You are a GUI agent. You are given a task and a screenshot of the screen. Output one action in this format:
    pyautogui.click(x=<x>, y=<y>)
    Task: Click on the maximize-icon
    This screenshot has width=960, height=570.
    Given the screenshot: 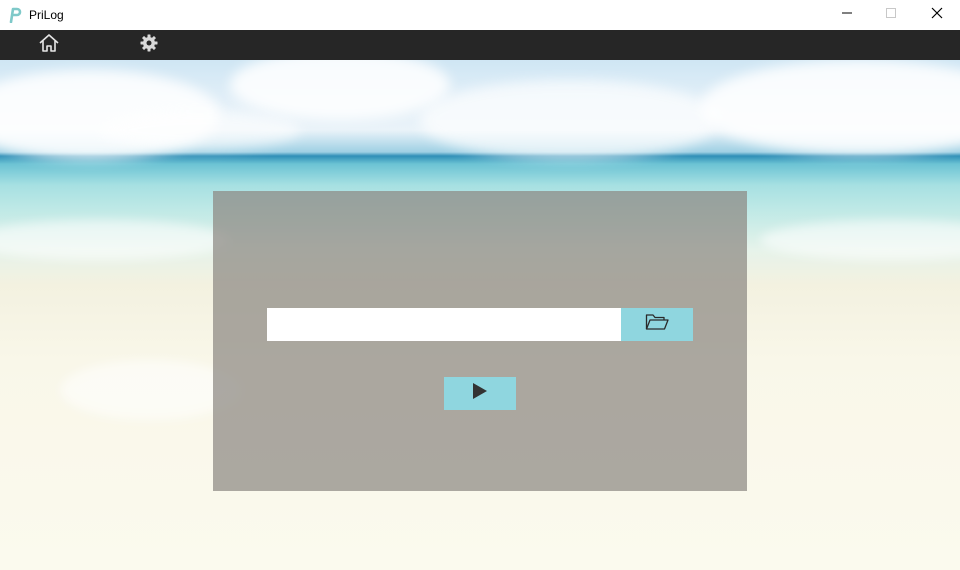 What is the action you would take?
    pyautogui.click(x=891, y=15)
    